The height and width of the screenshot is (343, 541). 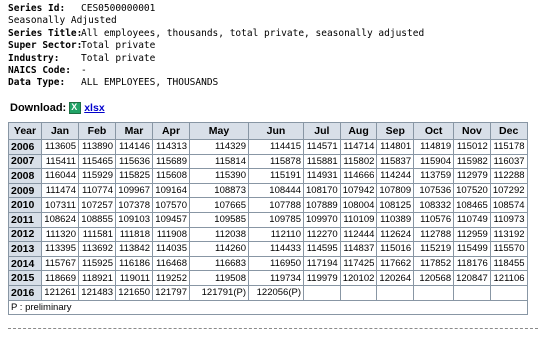 I want to click on table-cell: 117425, so click(x=358, y=263).